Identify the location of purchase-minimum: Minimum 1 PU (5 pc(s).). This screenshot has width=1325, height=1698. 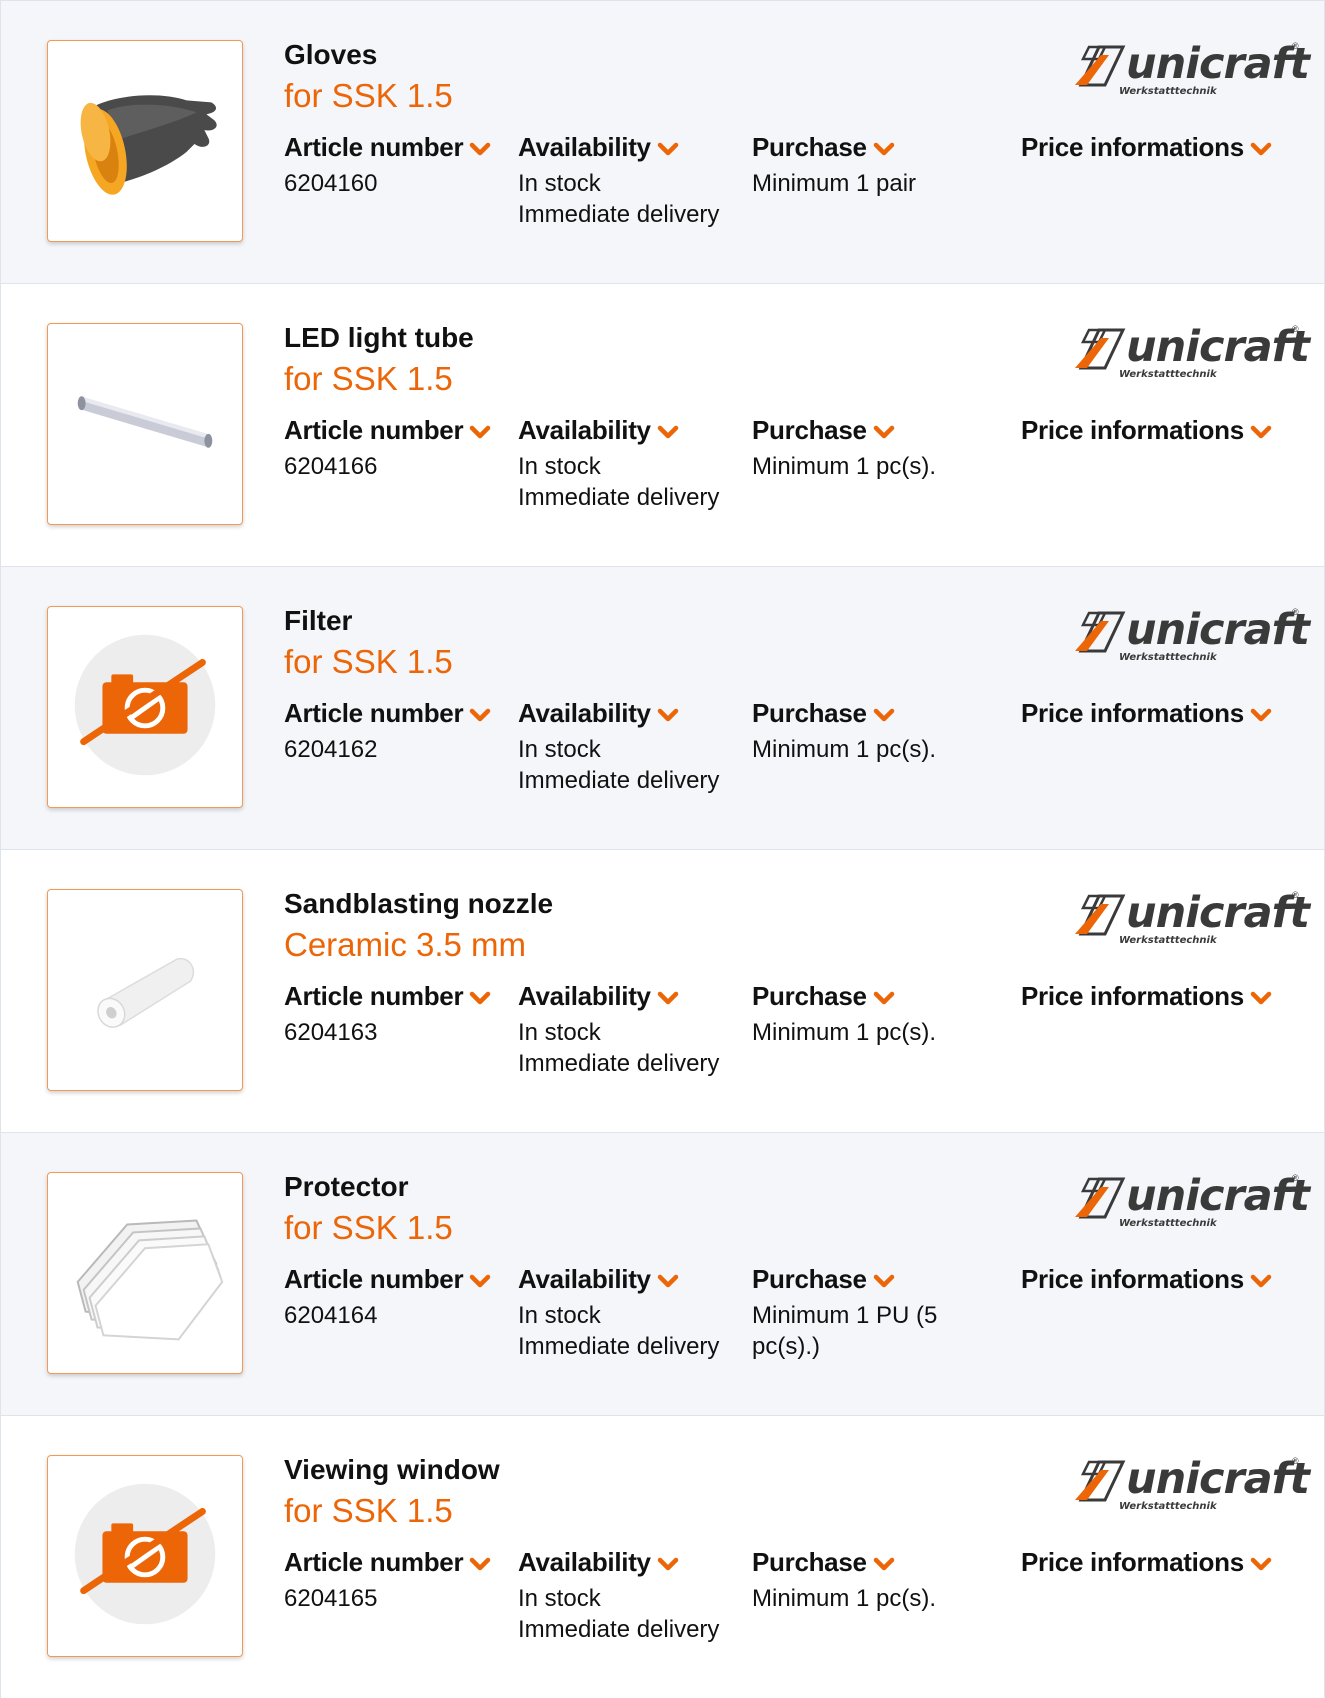
(845, 1330).